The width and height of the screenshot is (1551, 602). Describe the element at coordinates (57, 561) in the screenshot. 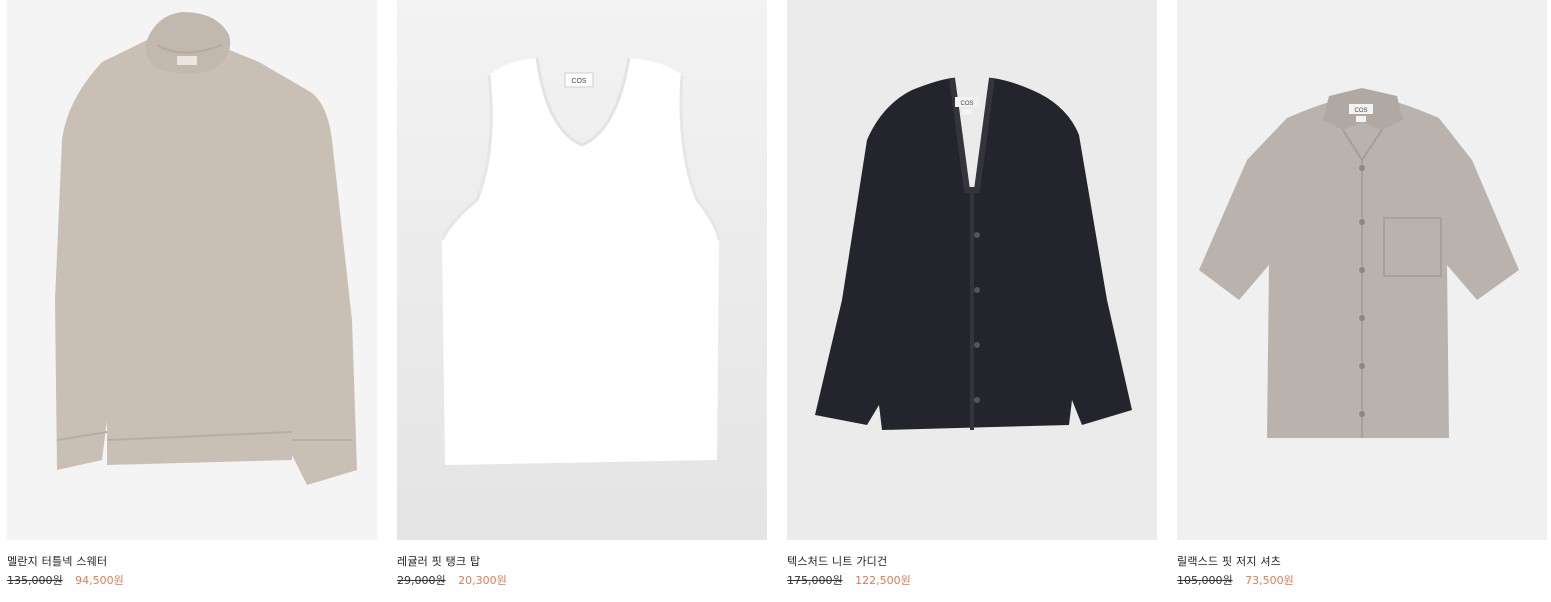

I see `product-name: 멜란지 터틀넥 스웨터` at that location.